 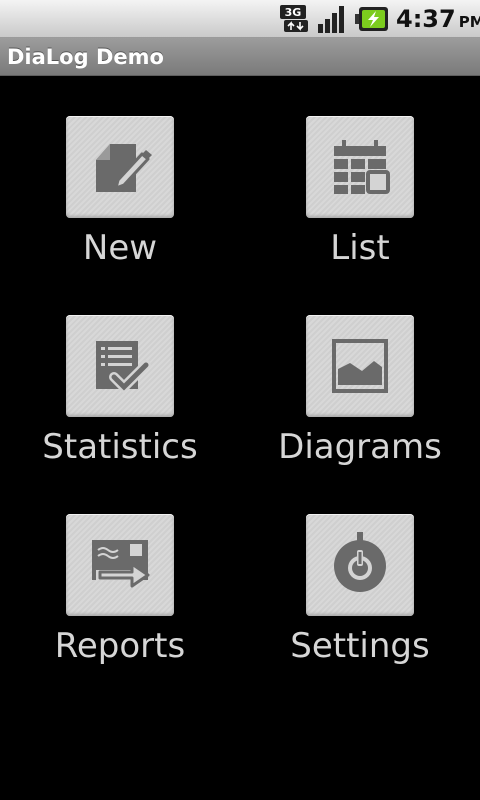 I want to click on edit-note-icon, so click(x=124, y=168).